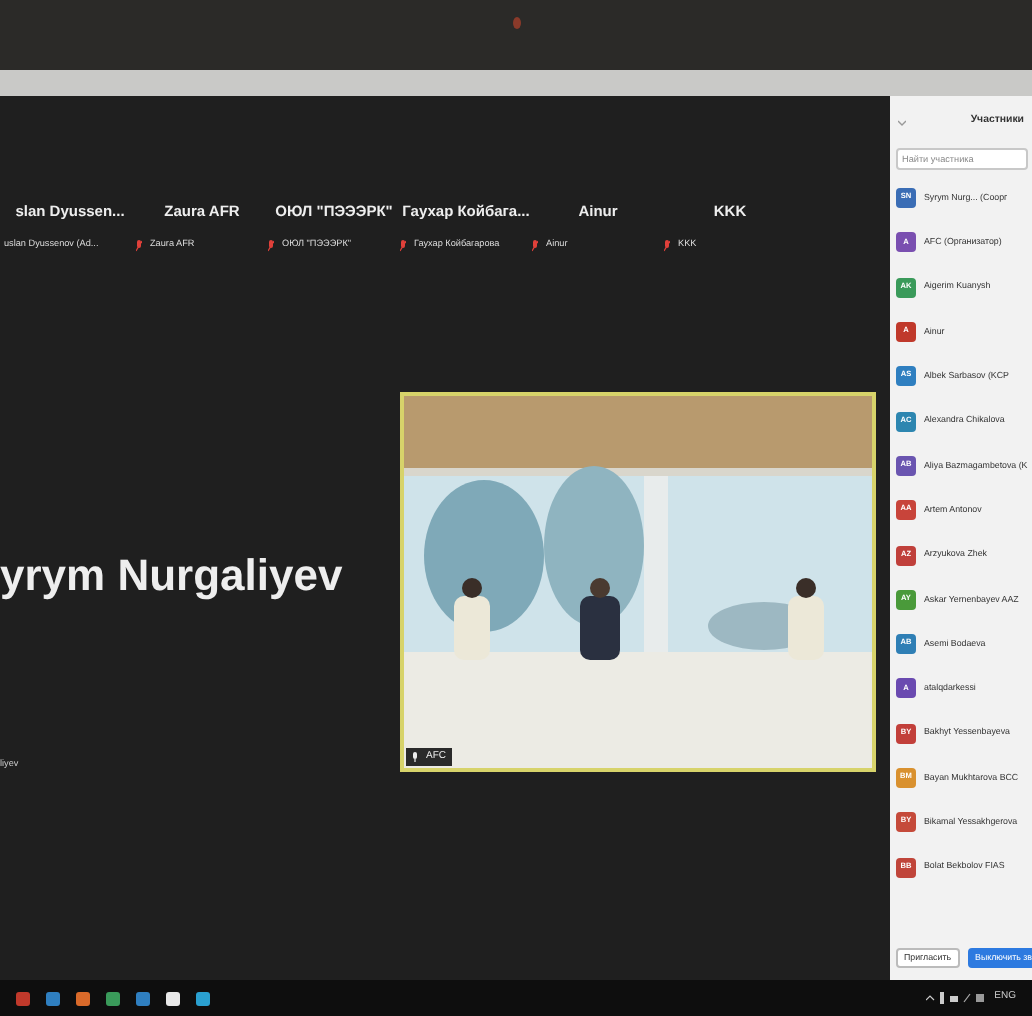  Describe the element at coordinates (172, 576) in the screenshot. I see `speaker-name: yrym Nurgaliyev` at that location.